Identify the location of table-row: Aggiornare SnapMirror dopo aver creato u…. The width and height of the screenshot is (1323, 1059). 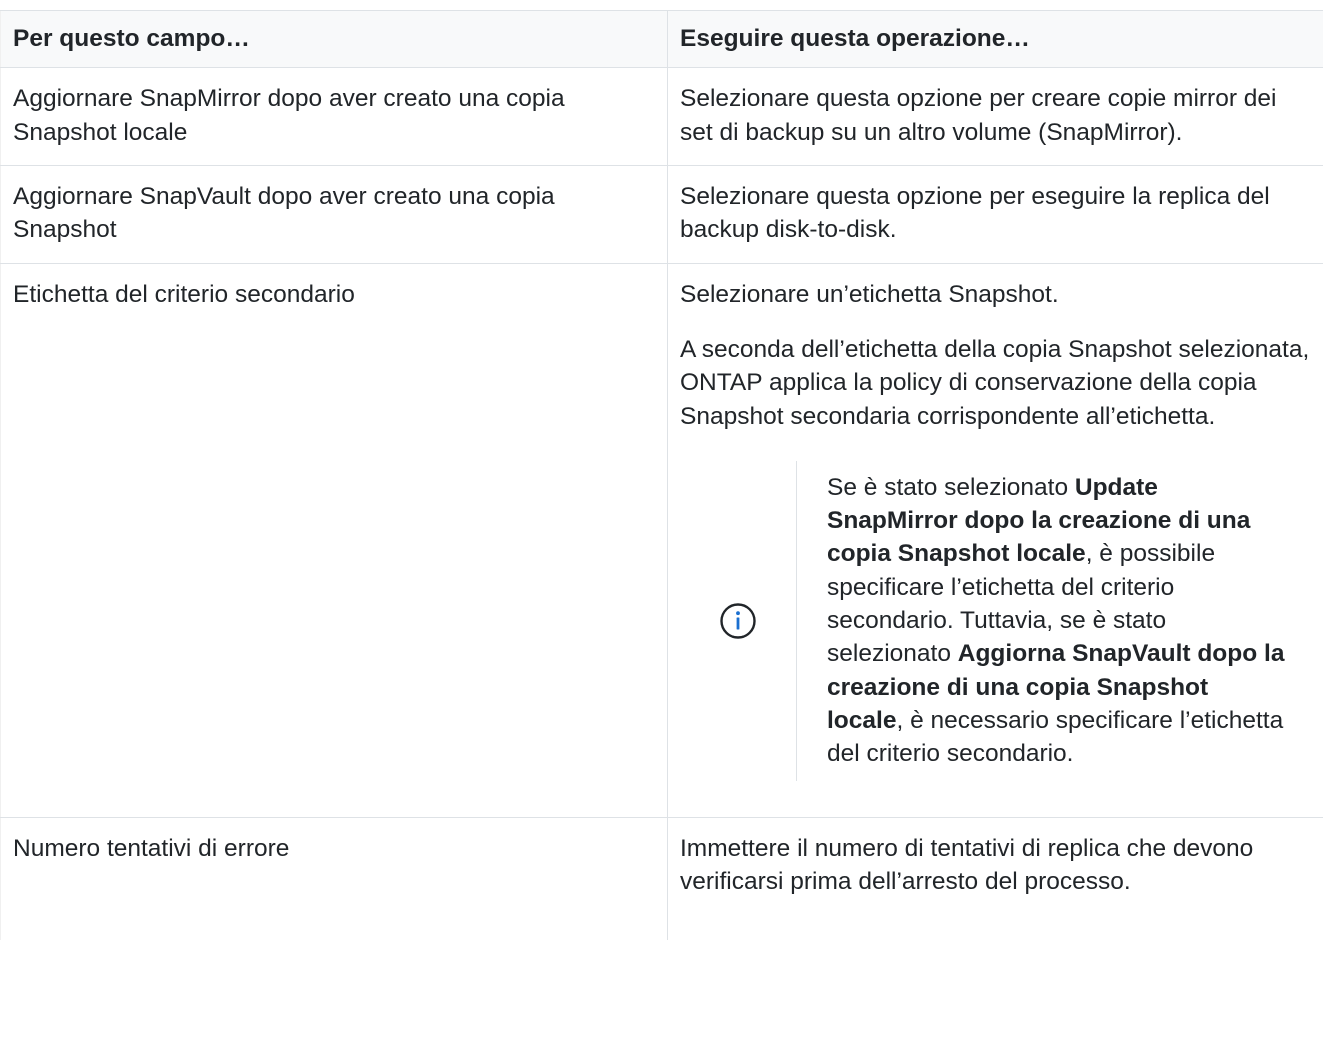
(661, 116).